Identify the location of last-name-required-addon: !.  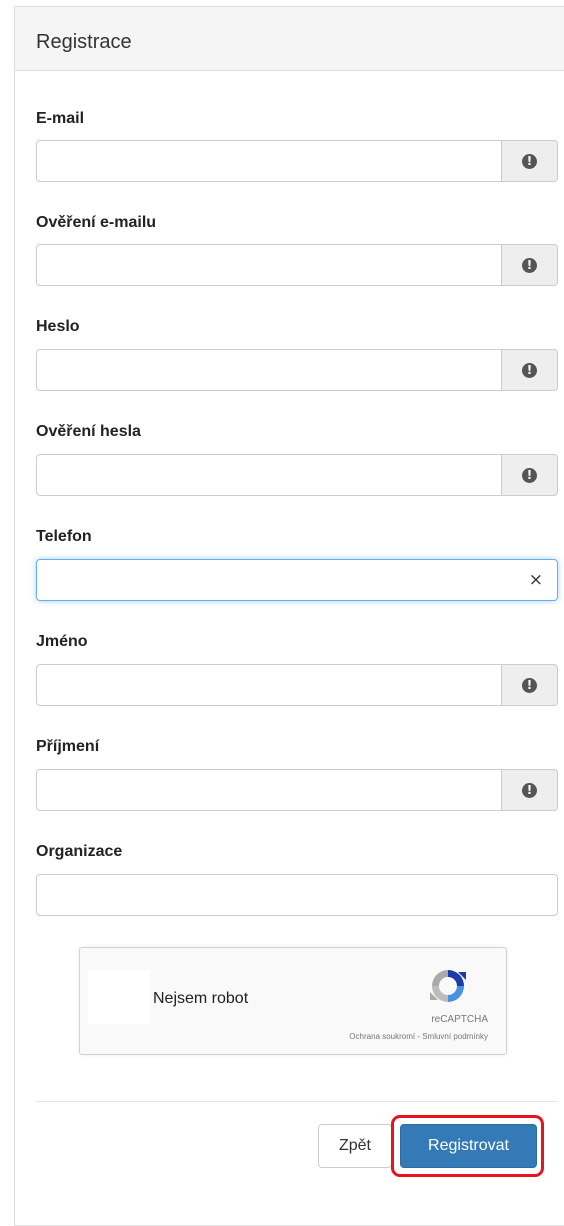
(530, 790).